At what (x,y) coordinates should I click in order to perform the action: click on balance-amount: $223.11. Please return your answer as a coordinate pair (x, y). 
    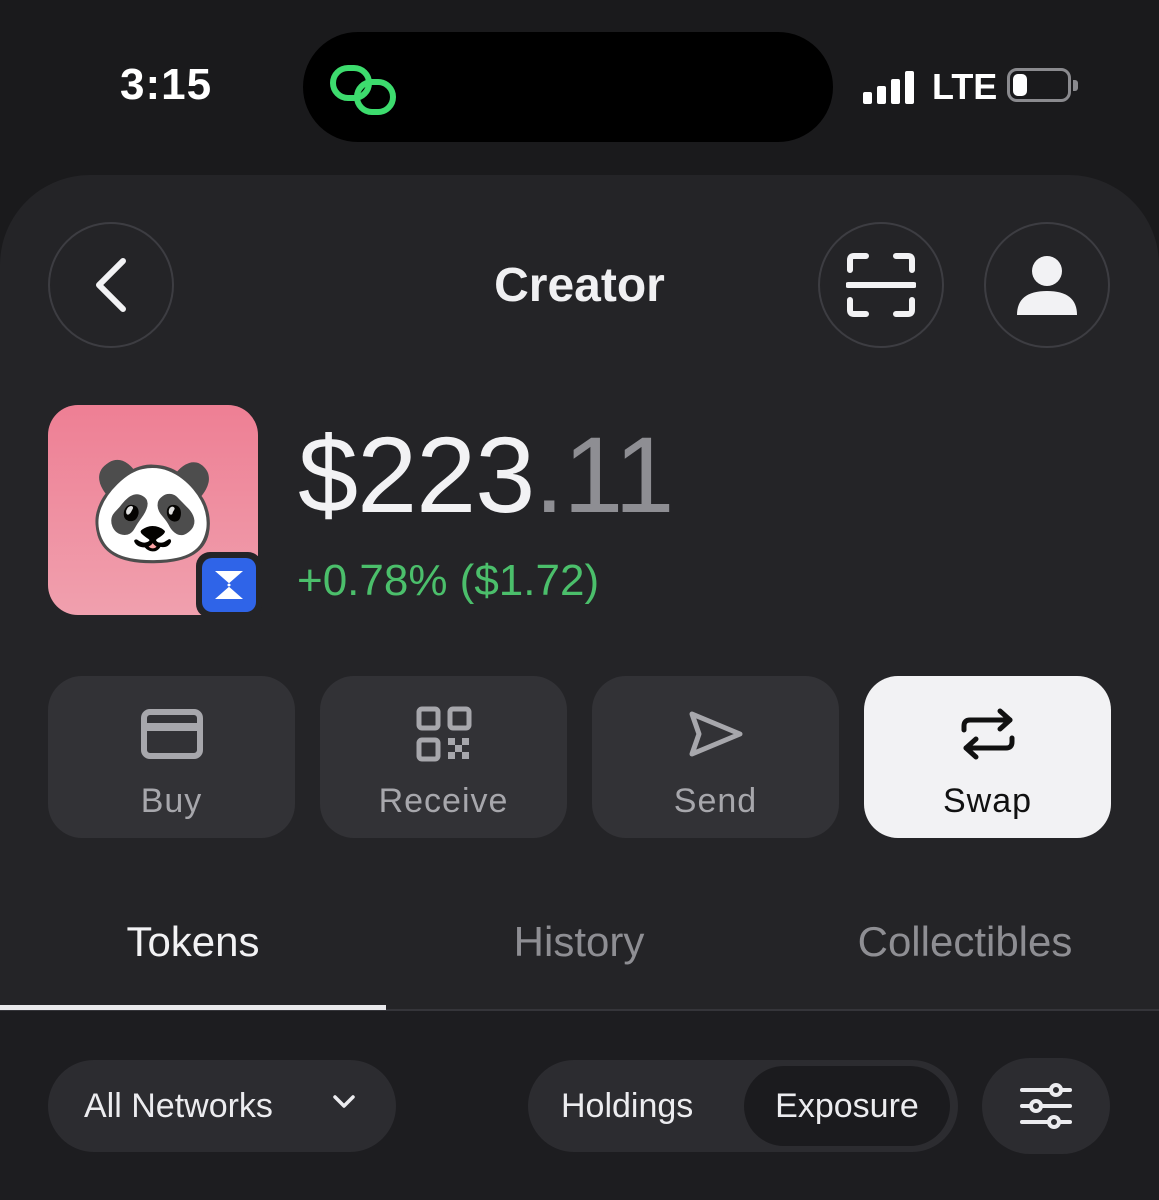
    Looking at the image, I should click on (486, 474).